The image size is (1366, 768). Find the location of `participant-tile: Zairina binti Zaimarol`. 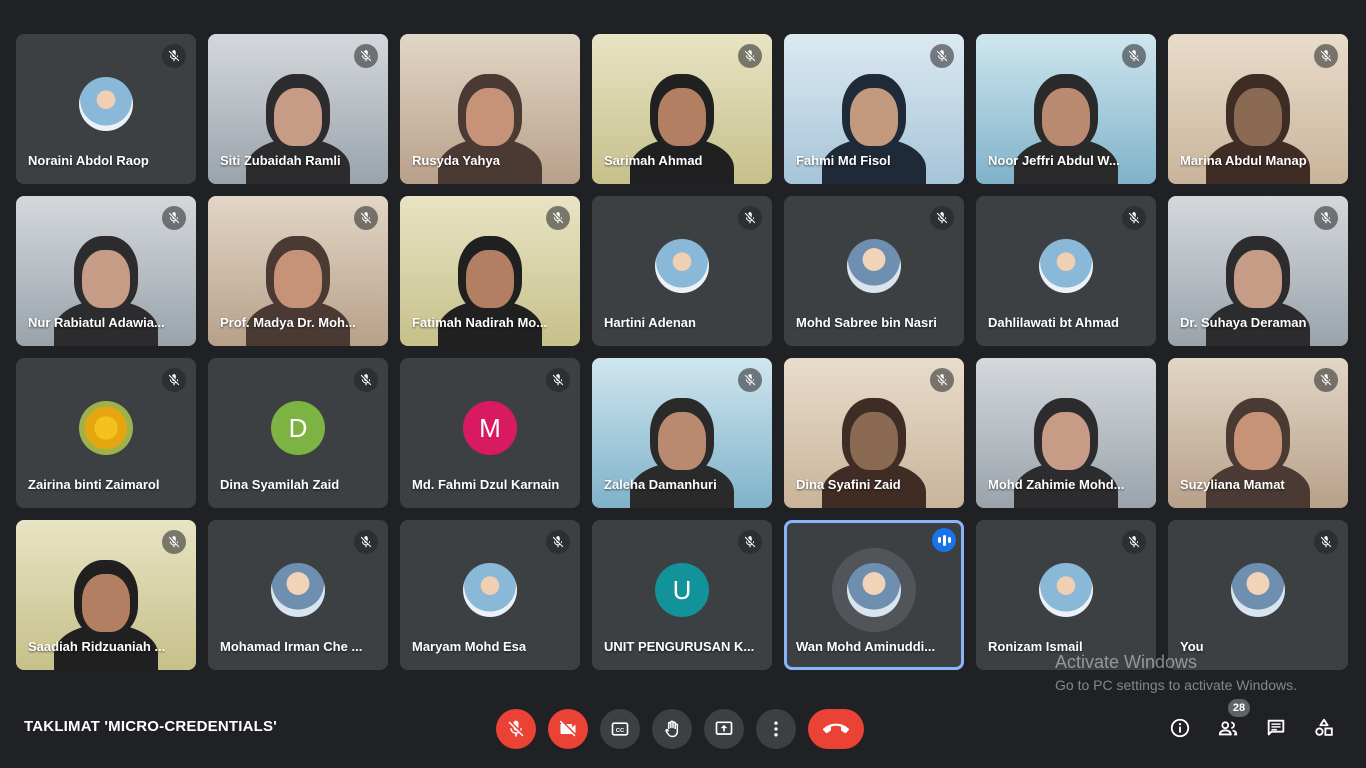

participant-tile: Zairina binti Zaimarol is located at coordinates (106, 433).